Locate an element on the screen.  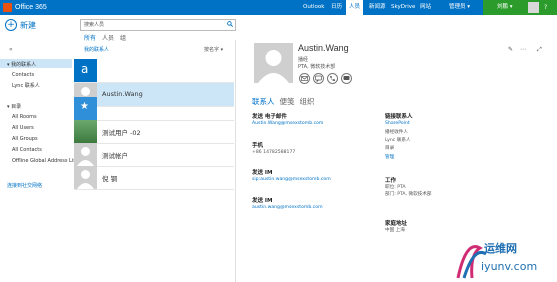
letter-tile: a is located at coordinates (85, 70).